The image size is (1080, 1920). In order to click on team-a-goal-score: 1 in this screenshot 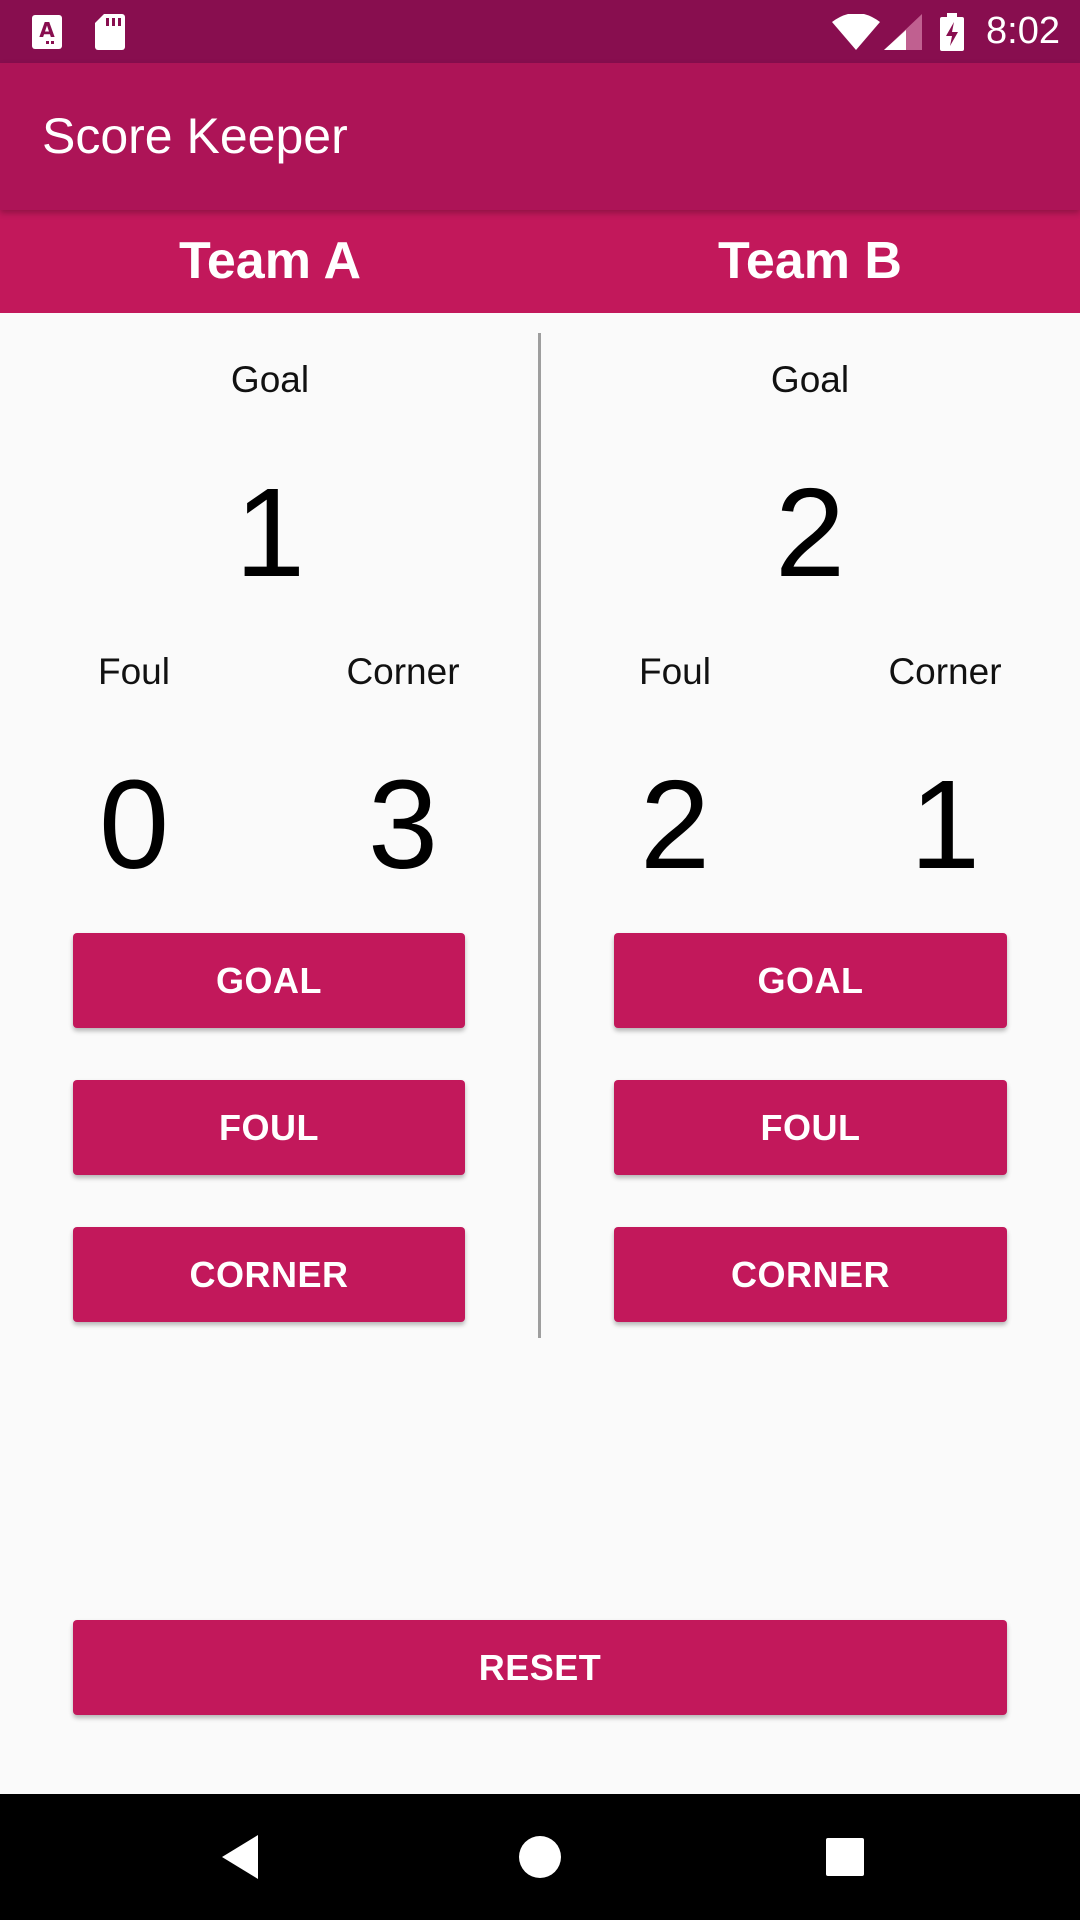, I will do `click(270, 532)`.